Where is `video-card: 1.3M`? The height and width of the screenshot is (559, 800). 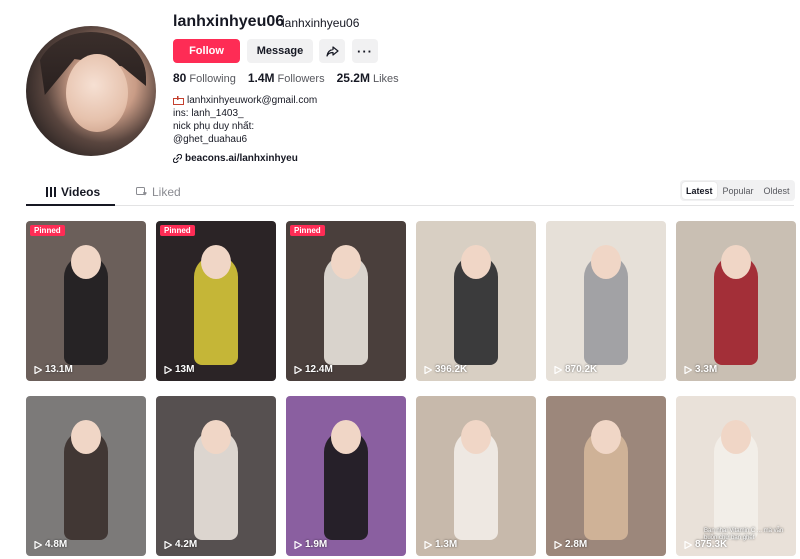
video-card: 1.3M is located at coordinates (476, 476).